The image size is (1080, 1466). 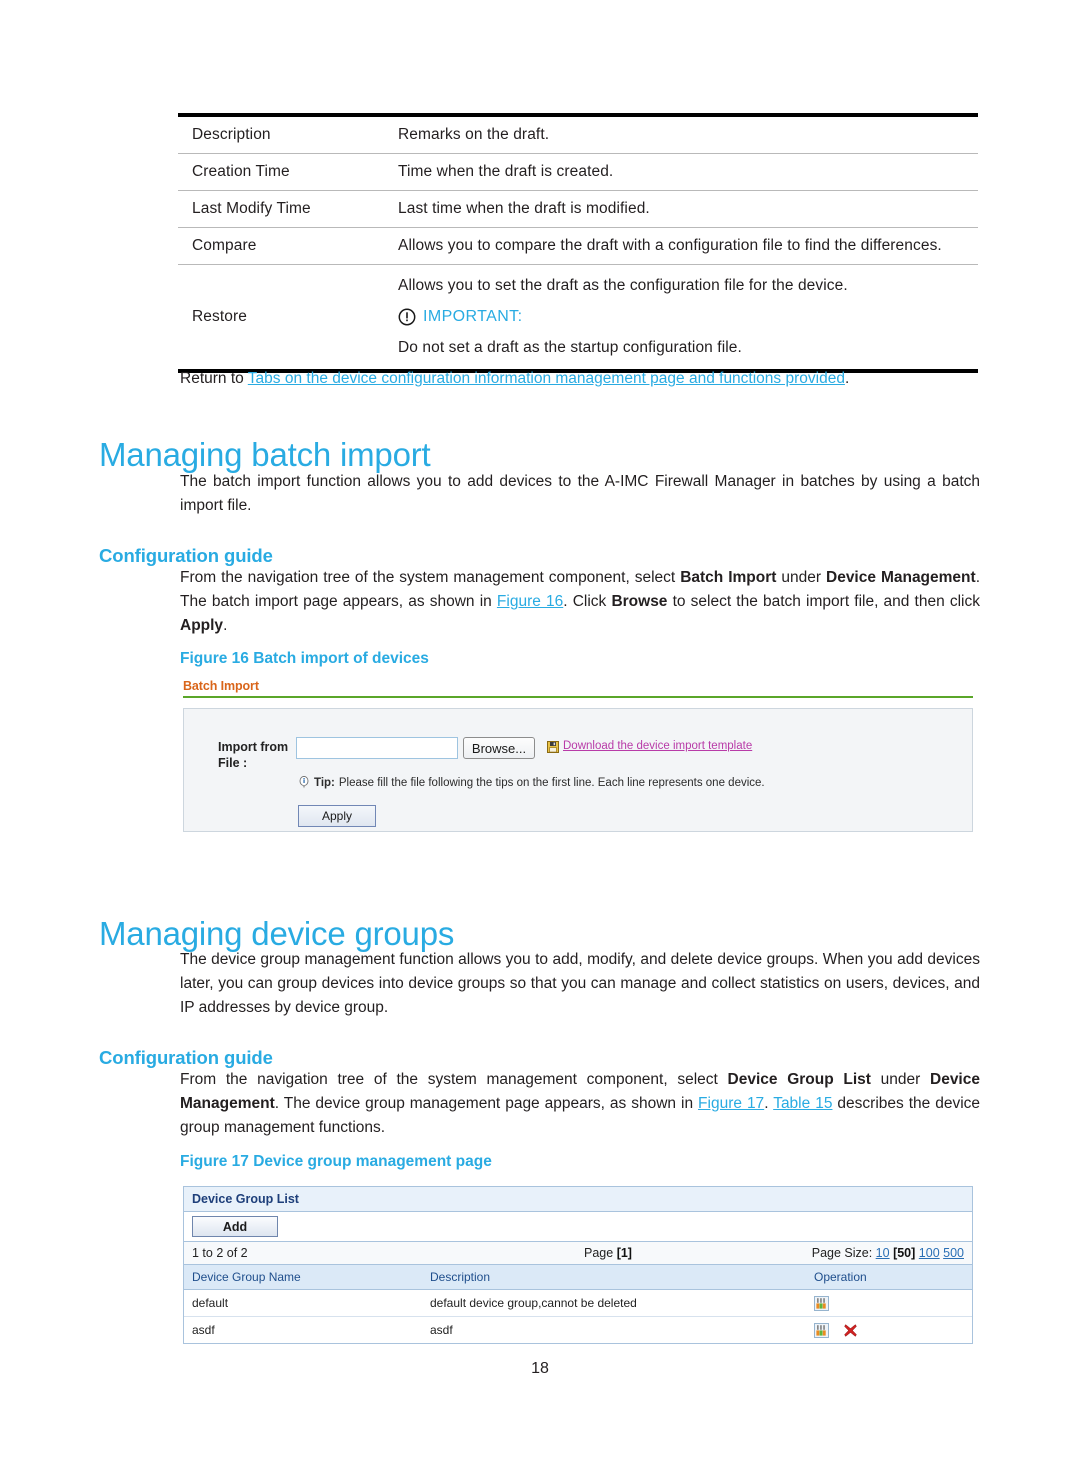 What do you see at coordinates (186, 1058) in the screenshot?
I see `section-heading-configuration-guide-2: Configuration guide` at bounding box center [186, 1058].